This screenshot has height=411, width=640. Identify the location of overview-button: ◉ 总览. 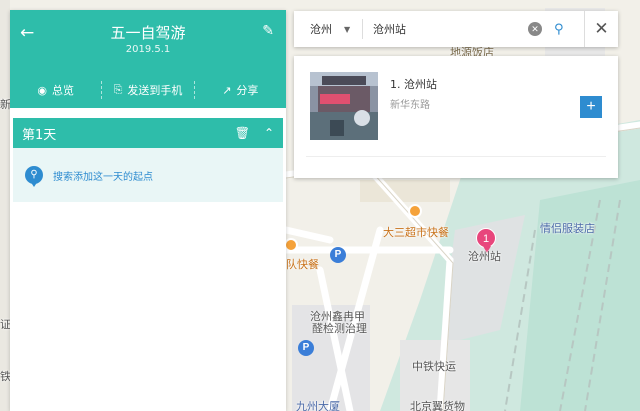
(55, 90).